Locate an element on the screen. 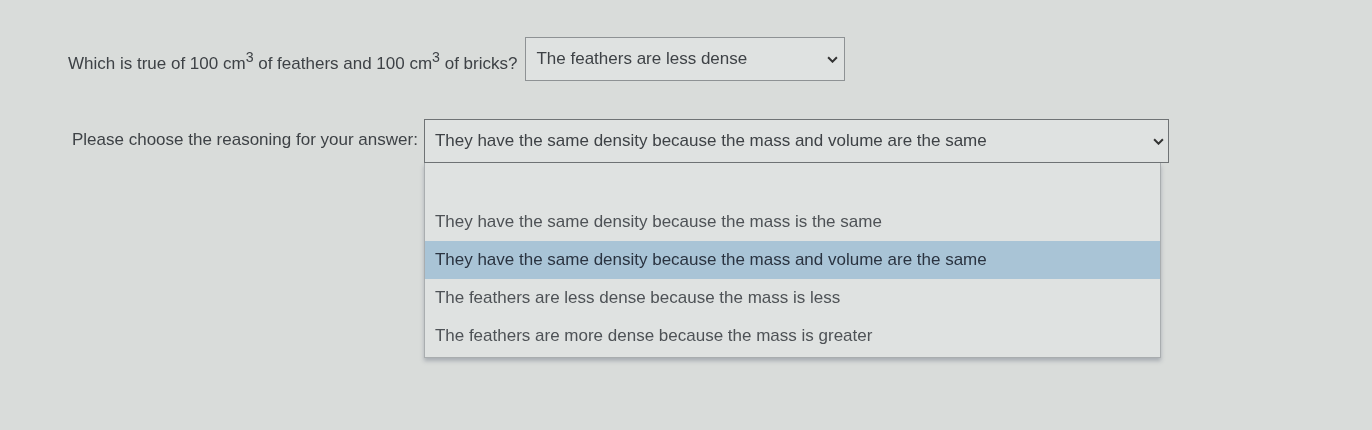 The height and width of the screenshot is (430, 1372). dropdown-option: The feathers are less dense because the mass is less is located at coordinates (792, 298).